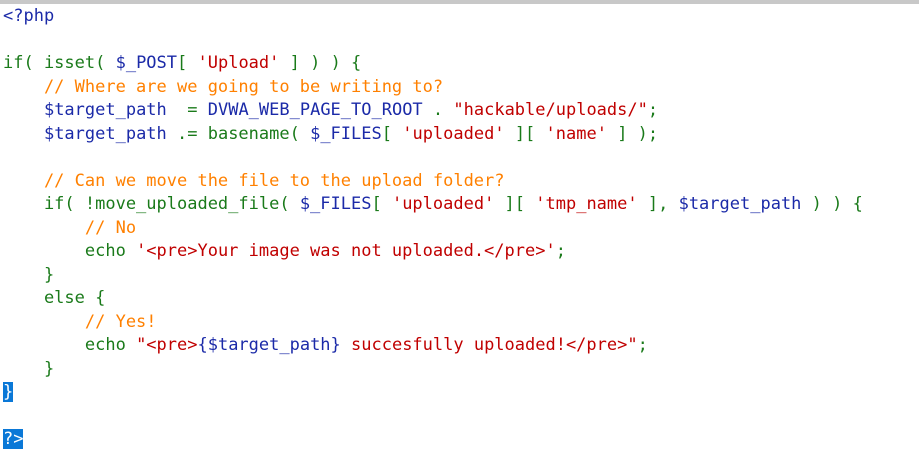 Image resolution: width=919 pixels, height=458 pixels. Describe the element at coordinates (433, 440) in the screenshot. I see `code-line: ?>` at that location.